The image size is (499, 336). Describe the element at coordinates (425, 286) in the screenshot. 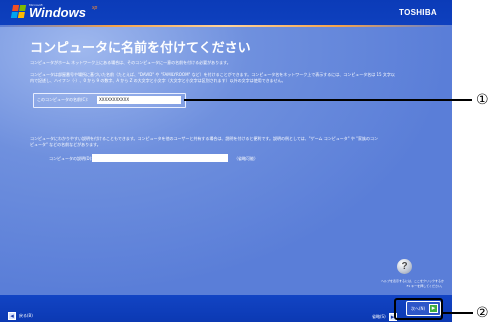

I see `help-text-line-2: F1 キーを押してください。` at that location.